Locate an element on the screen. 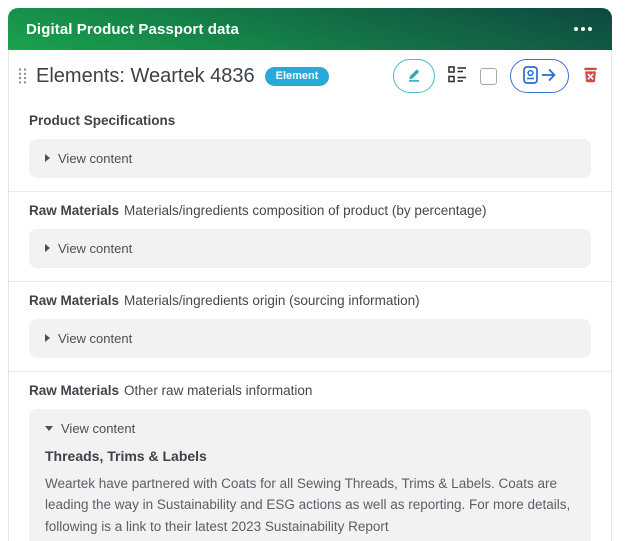  element-title-row: Elements: Weartek 4836 Element is located at coordinates (310, 76).